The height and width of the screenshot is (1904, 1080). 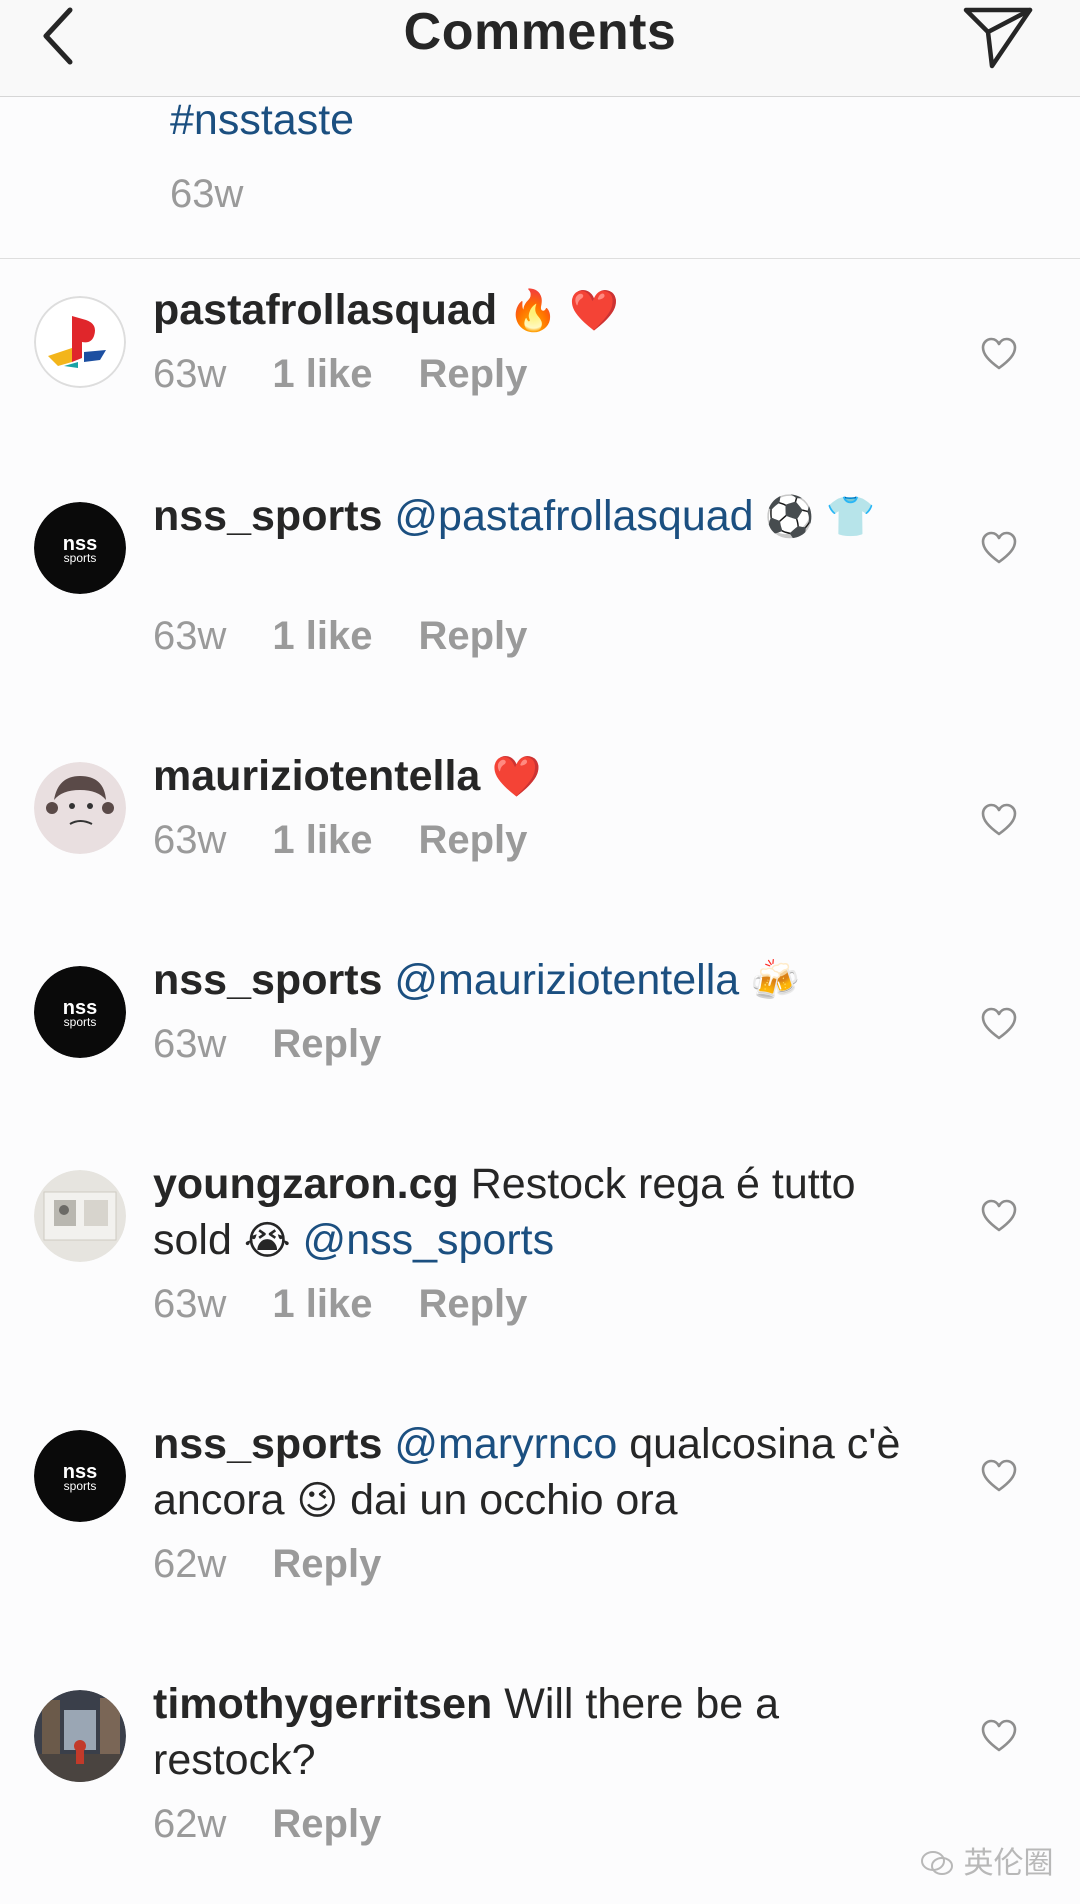 I want to click on watermark: 英伦圈, so click(x=987, y=1860).